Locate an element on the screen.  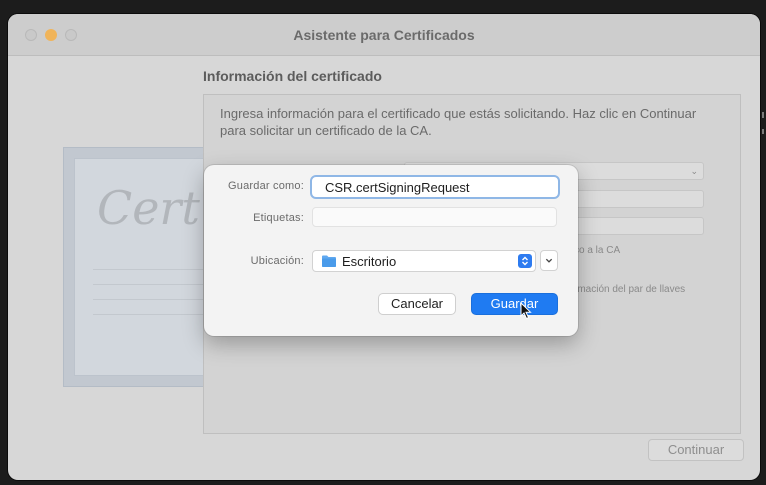
mouse-pointer-icon is located at coordinates (526, 311).